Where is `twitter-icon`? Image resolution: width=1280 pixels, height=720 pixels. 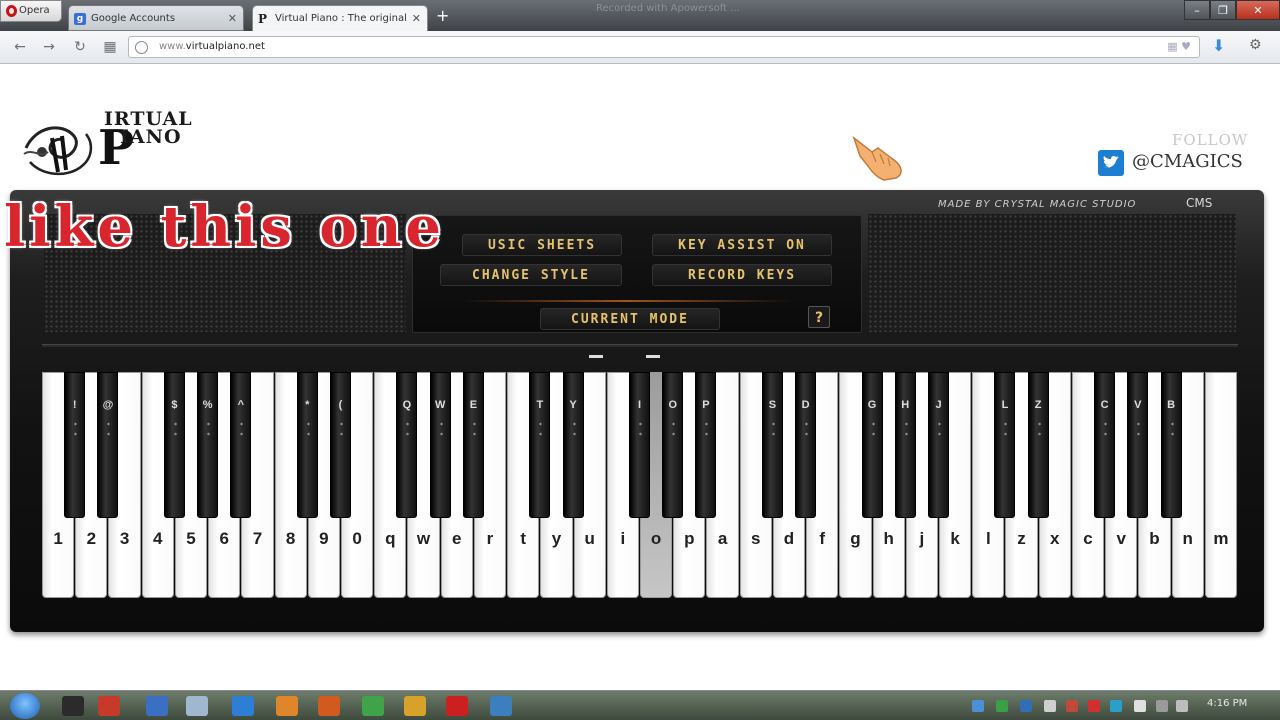
twitter-icon is located at coordinates (1111, 163).